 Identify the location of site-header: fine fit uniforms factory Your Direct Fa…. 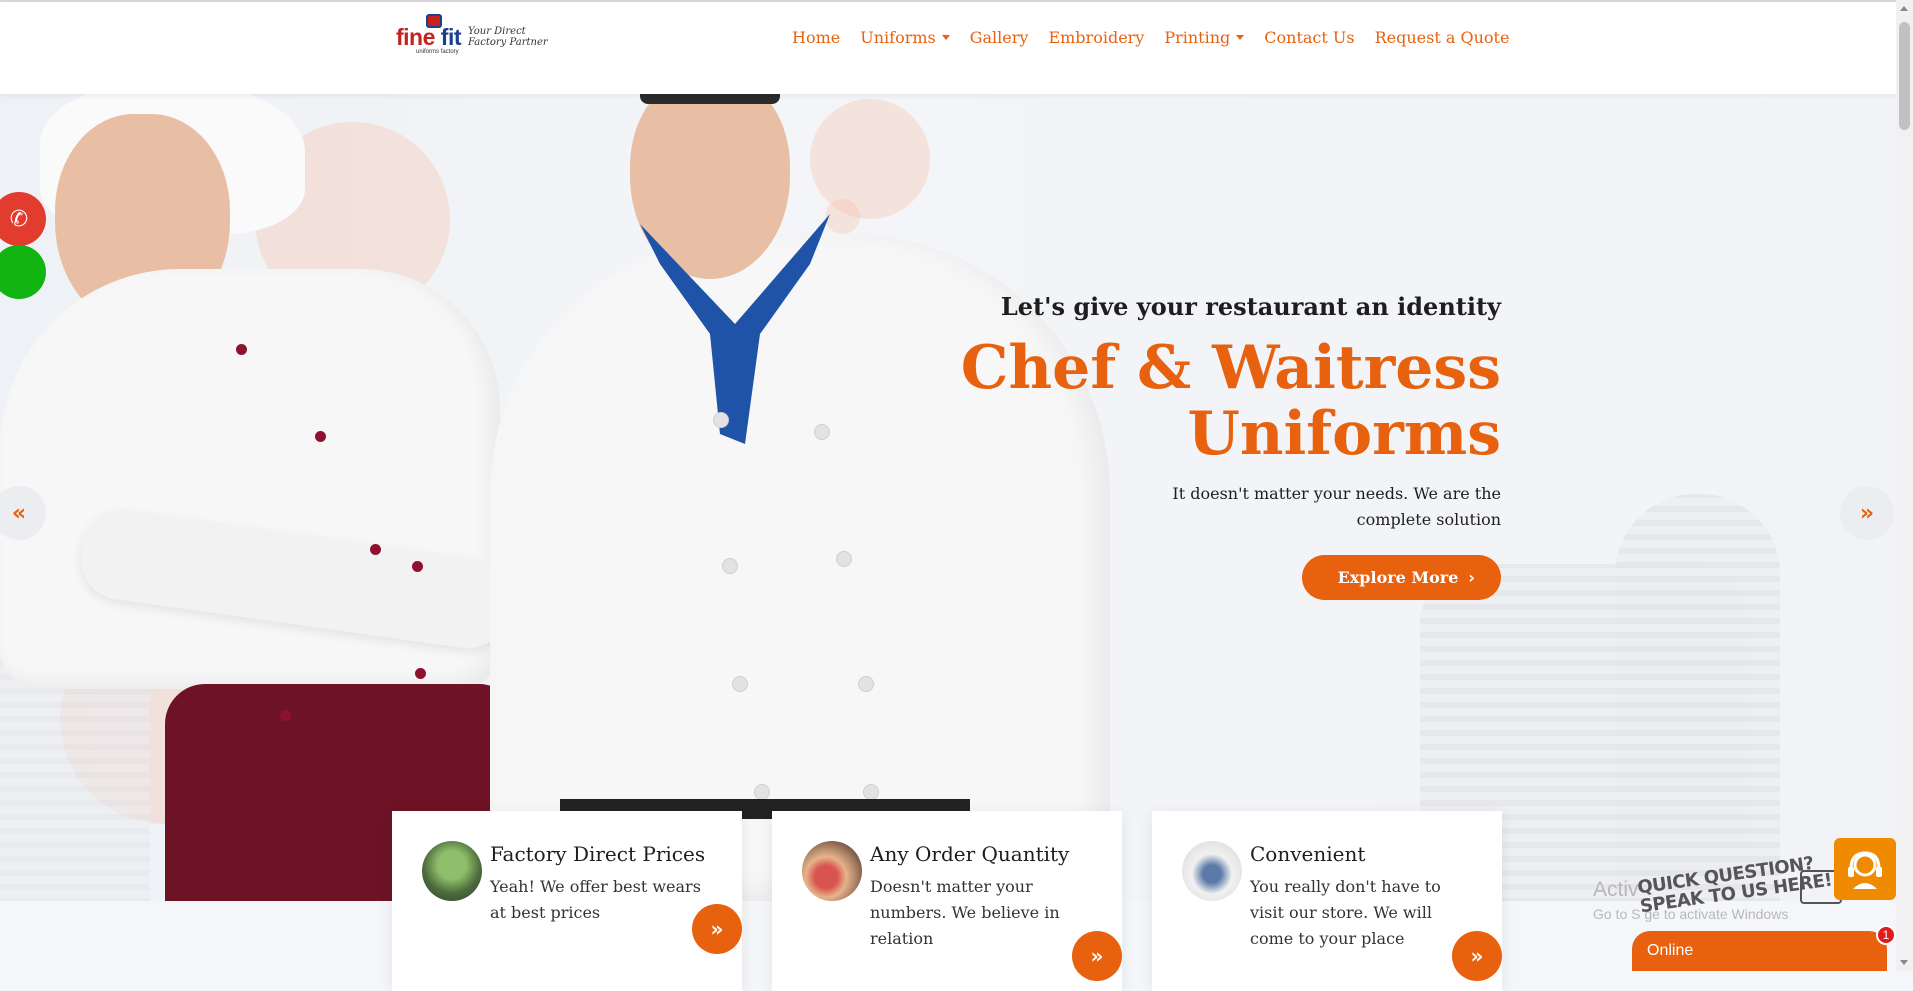
(956, 48).